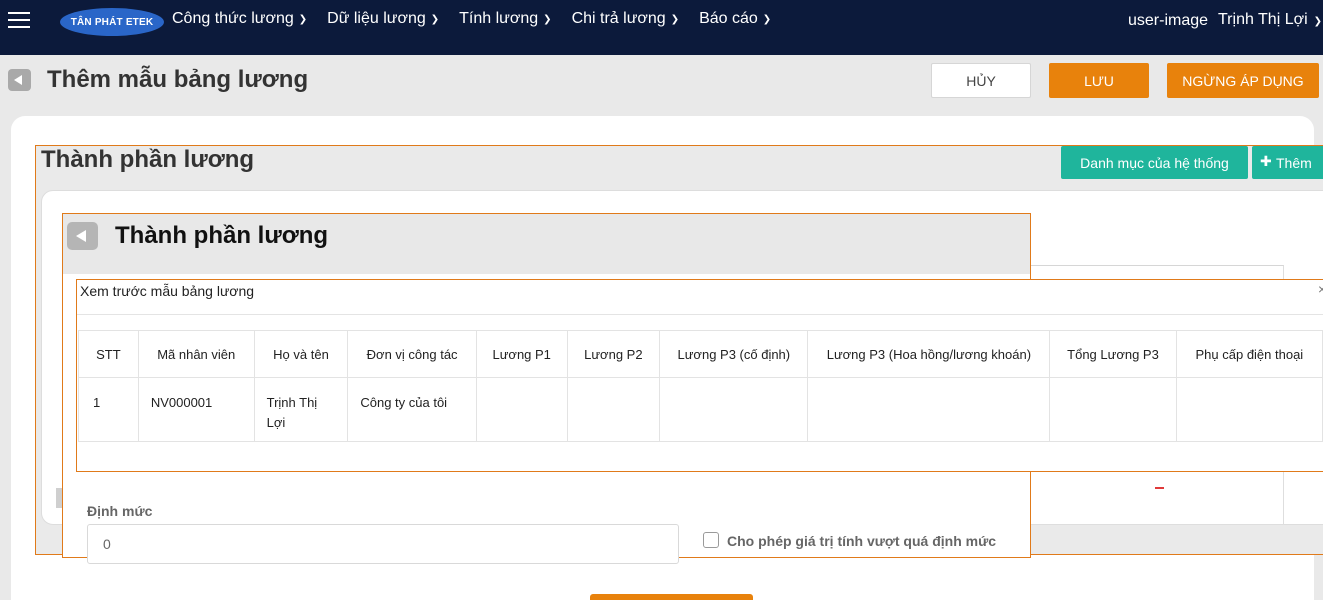 This screenshot has height=600, width=1323. What do you see at coordinates (735, 19) in the screenshot?
I see `menu-item-bao-cao: Báo cáo ❯` at bounding box center [735, 19].